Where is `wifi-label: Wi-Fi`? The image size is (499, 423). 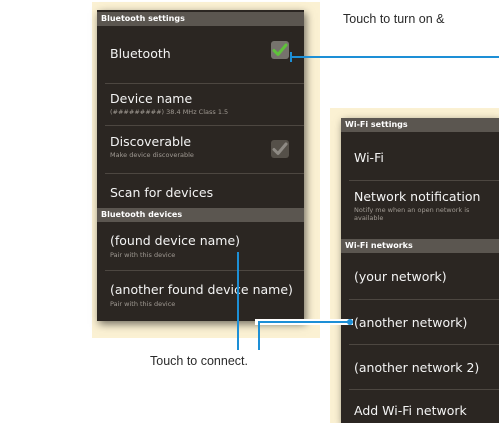 wifi-label: Wi-Fi is located at coordinates (369, 157).